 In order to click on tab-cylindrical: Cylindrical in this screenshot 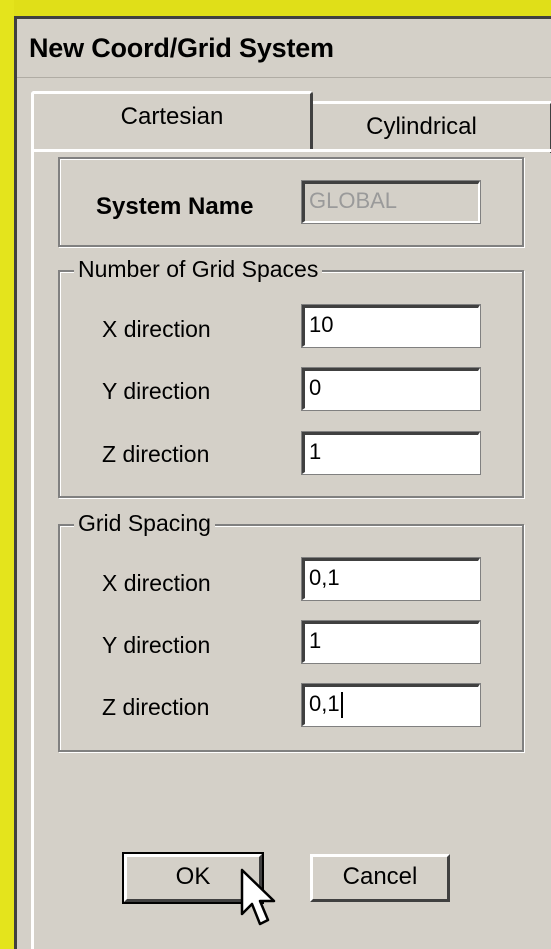, I will do `click(432, 127)`.